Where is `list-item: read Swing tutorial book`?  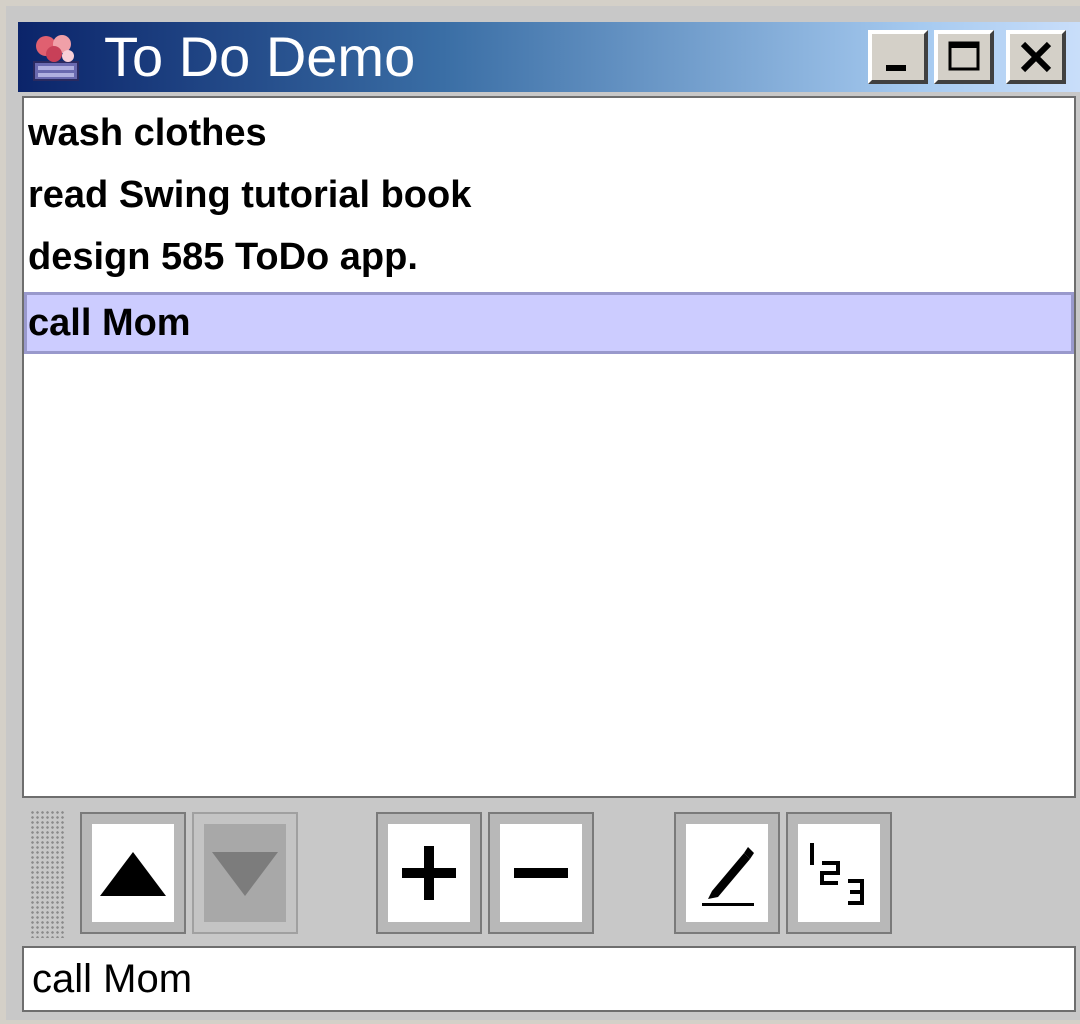
list-item: read Swing tutorial book is located at coordinates (549, 195).